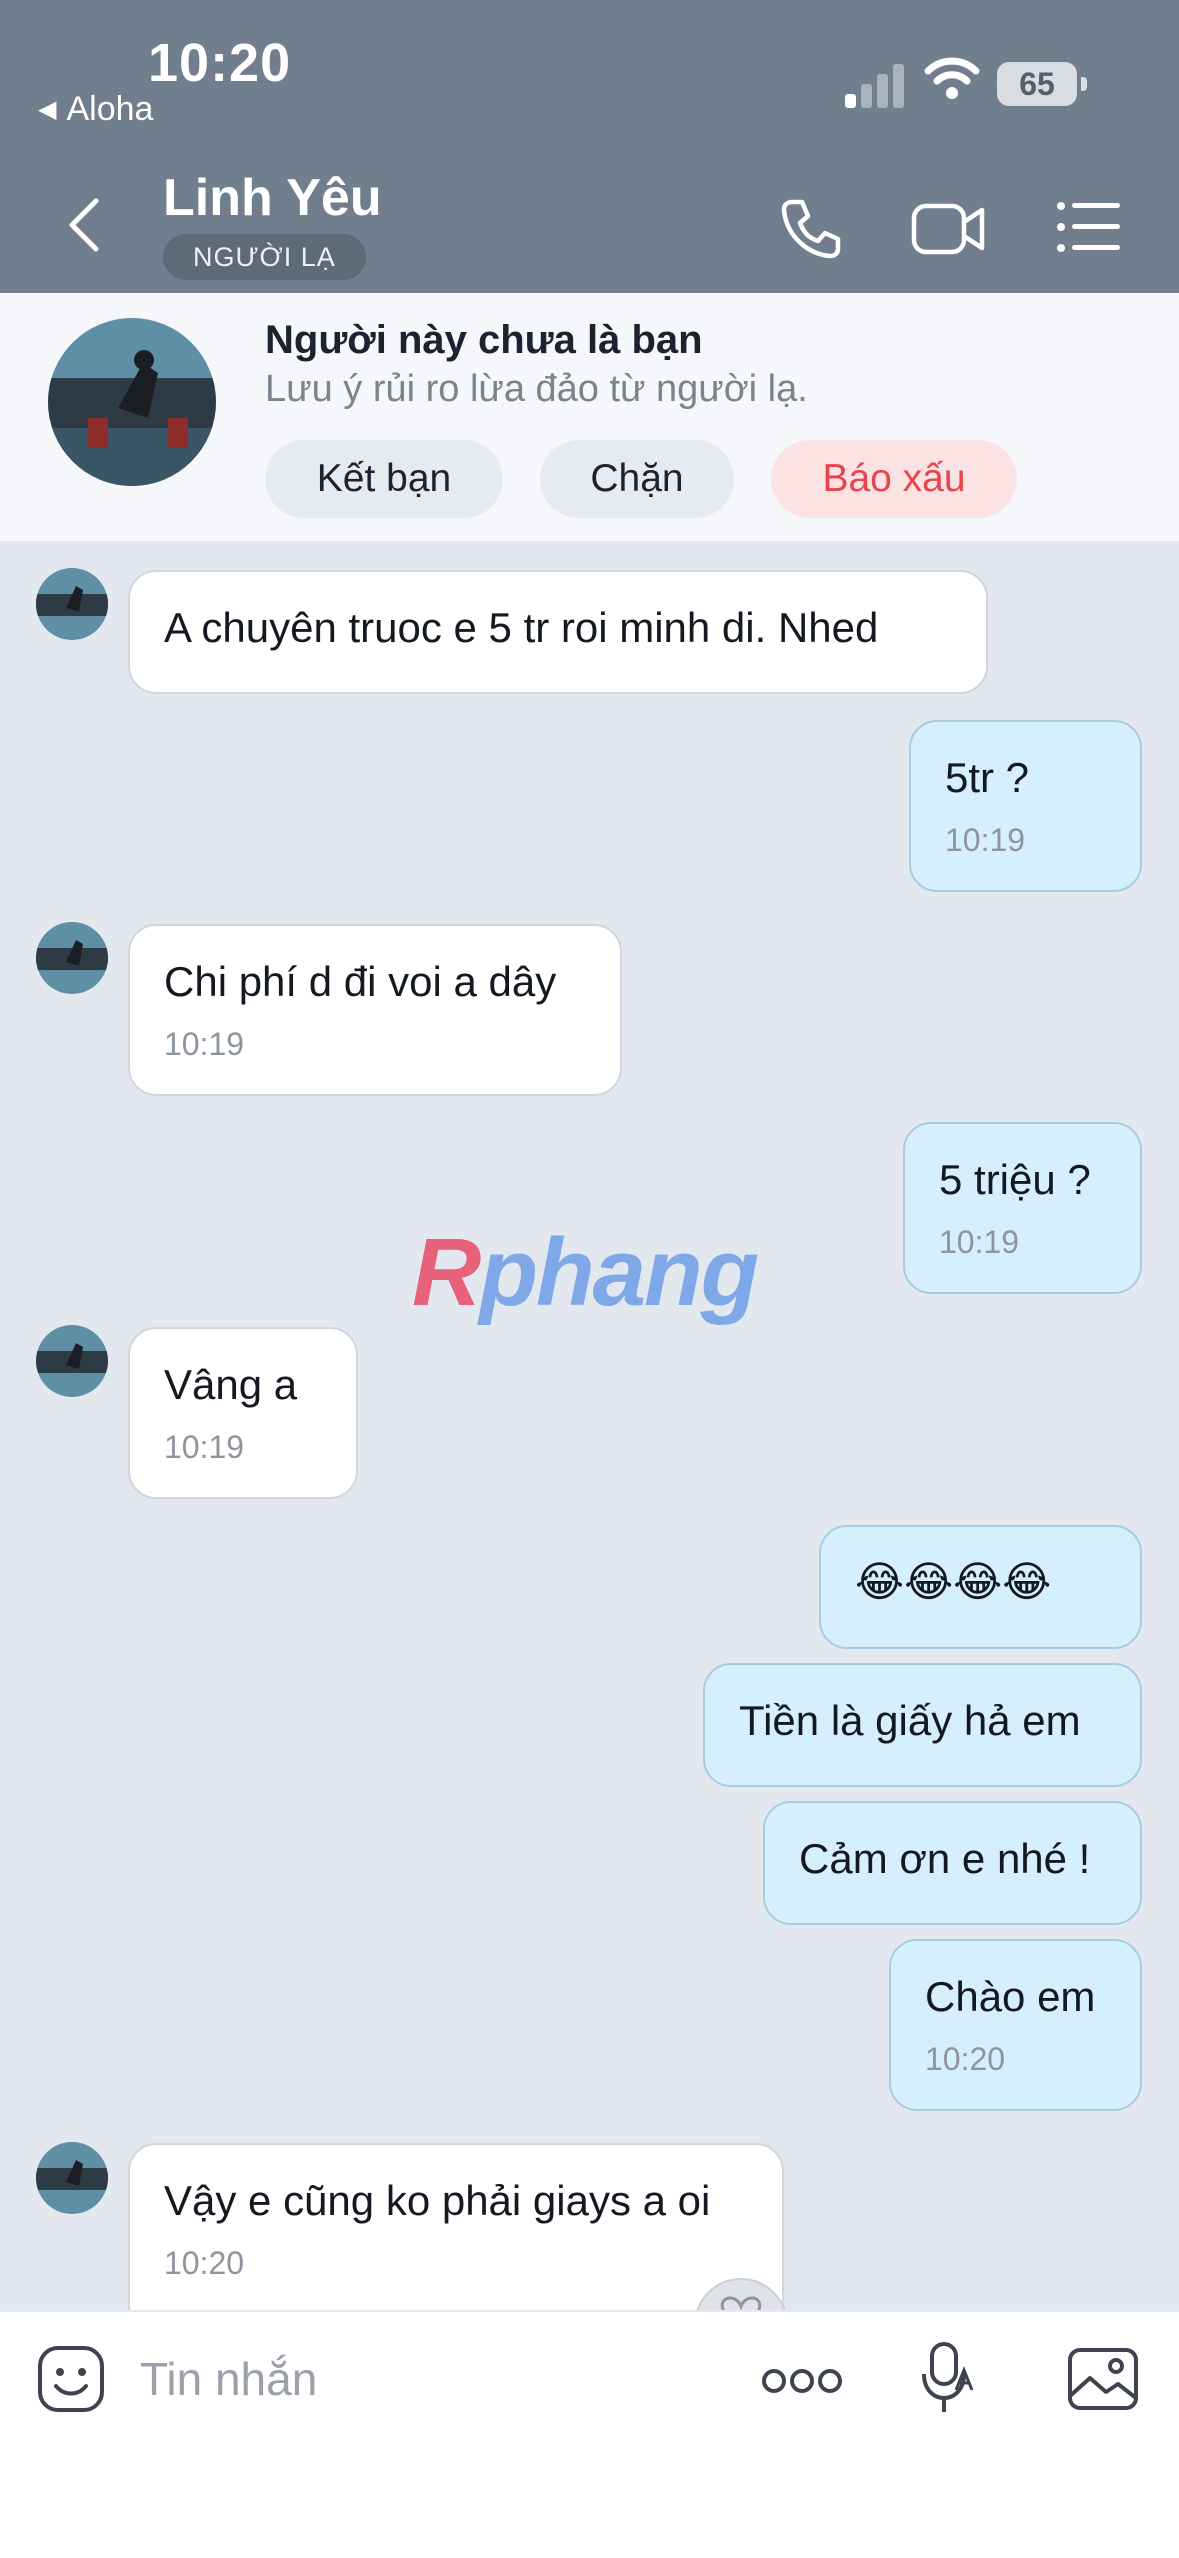 This screenshot has width=1179, height=2558. Describe the element at coordinates (1037, 84) in the screenshot. I see `battery-level: 65` at that location.